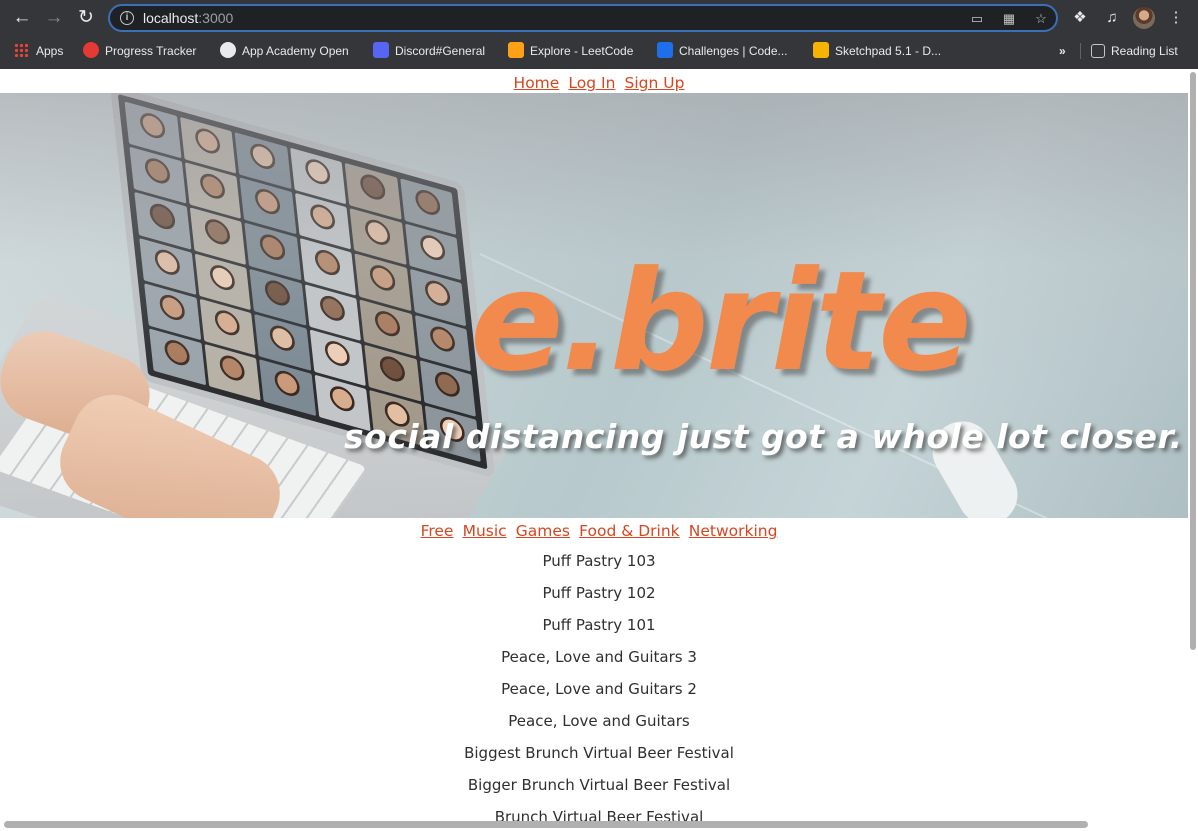  What do you see at coordinates (1144, 18) in the screenshot?
I see `profile-avatar` at bounding box center [1144, 18].